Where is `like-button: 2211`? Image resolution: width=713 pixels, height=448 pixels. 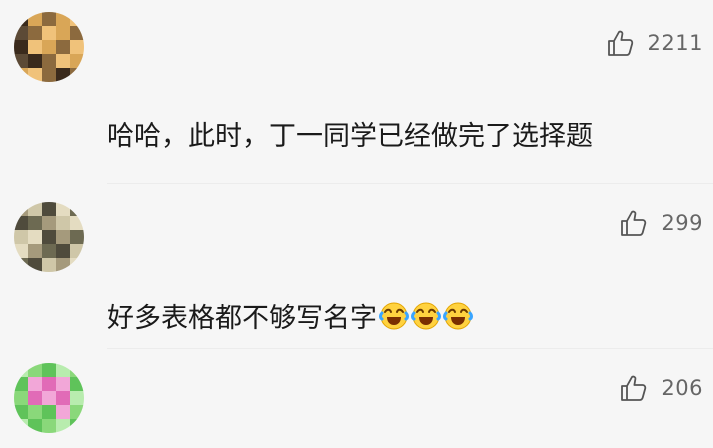 like-button: 2211 is located at coordinates (654, 43).